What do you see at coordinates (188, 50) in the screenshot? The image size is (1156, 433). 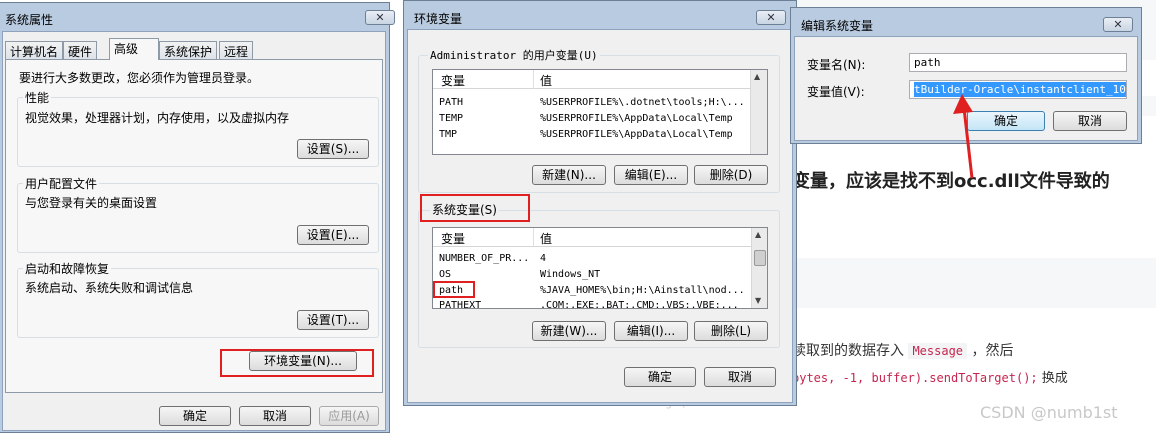 I see `tab-system-protection: 系统保护` at bounding box center [188, 50].